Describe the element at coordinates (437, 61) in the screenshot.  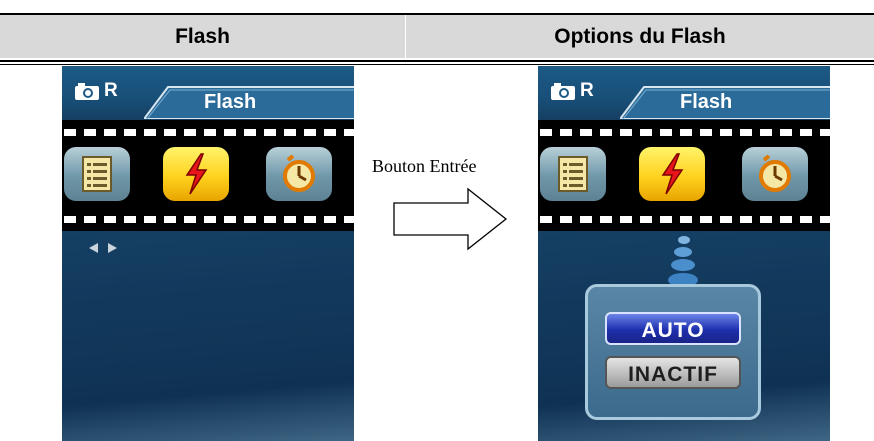
I see `table-header-rule` at that location.